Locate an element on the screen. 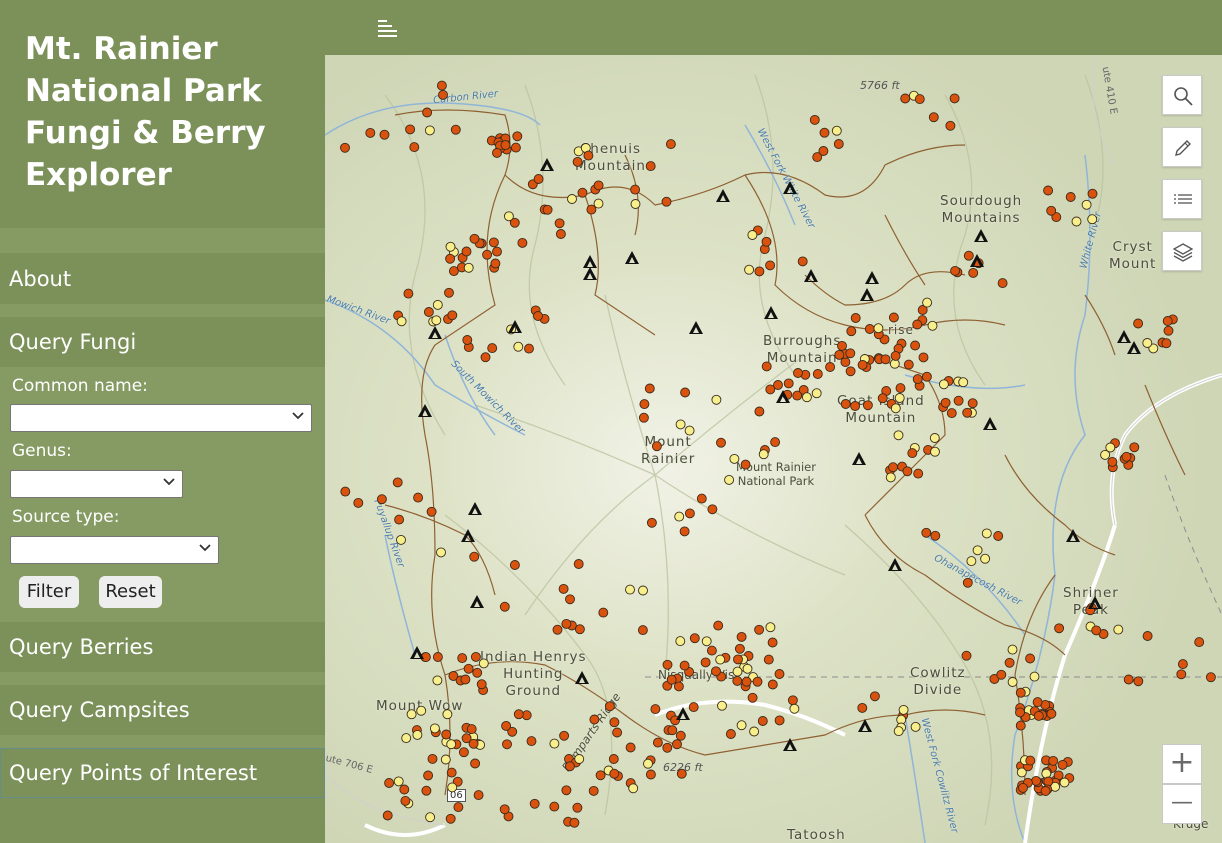  reset-button: Reset is located at coordinates (130, 592).